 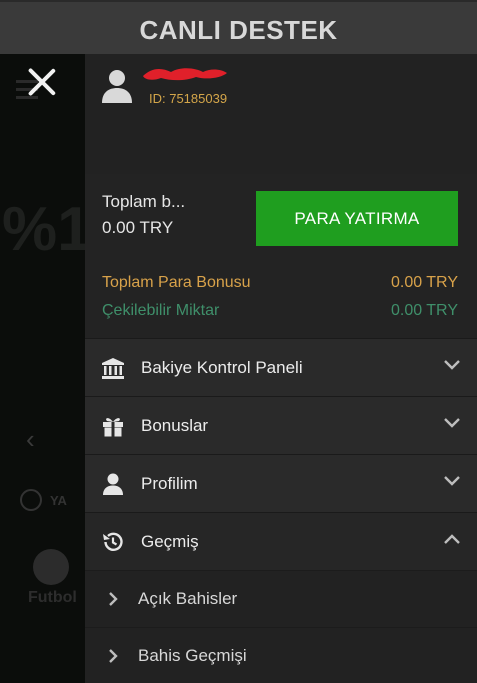 I want to click on submenu-item-label: Bahis Geçmişi, so click(x=192, y=655).